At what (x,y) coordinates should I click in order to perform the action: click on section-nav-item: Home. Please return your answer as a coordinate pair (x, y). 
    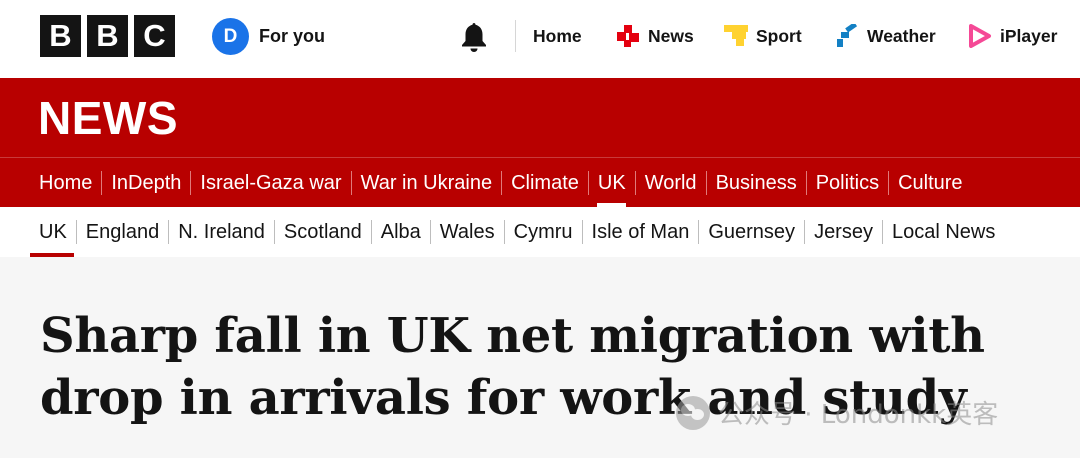
    Looking at the image, I should click on (65, 182).